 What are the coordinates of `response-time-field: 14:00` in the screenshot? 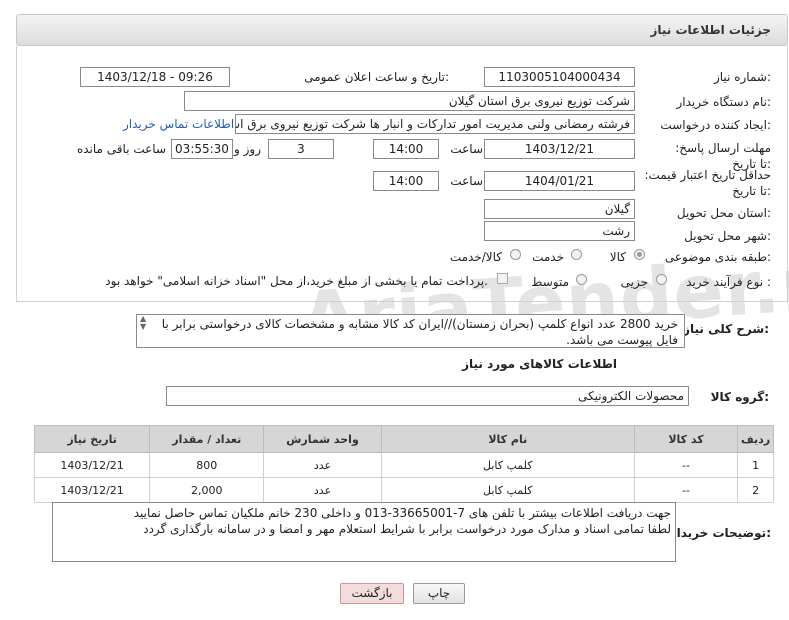 It's located at (406, 149).